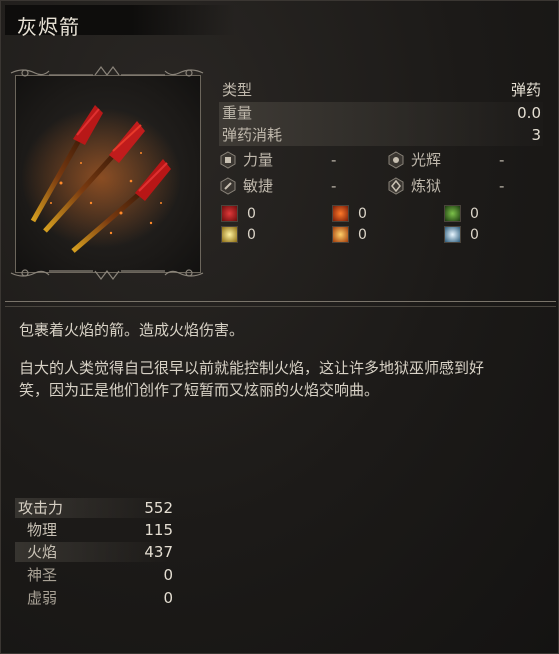  Describe the element at coordinates (280, 304) in the screenshot. I see `section-divider` at that location.